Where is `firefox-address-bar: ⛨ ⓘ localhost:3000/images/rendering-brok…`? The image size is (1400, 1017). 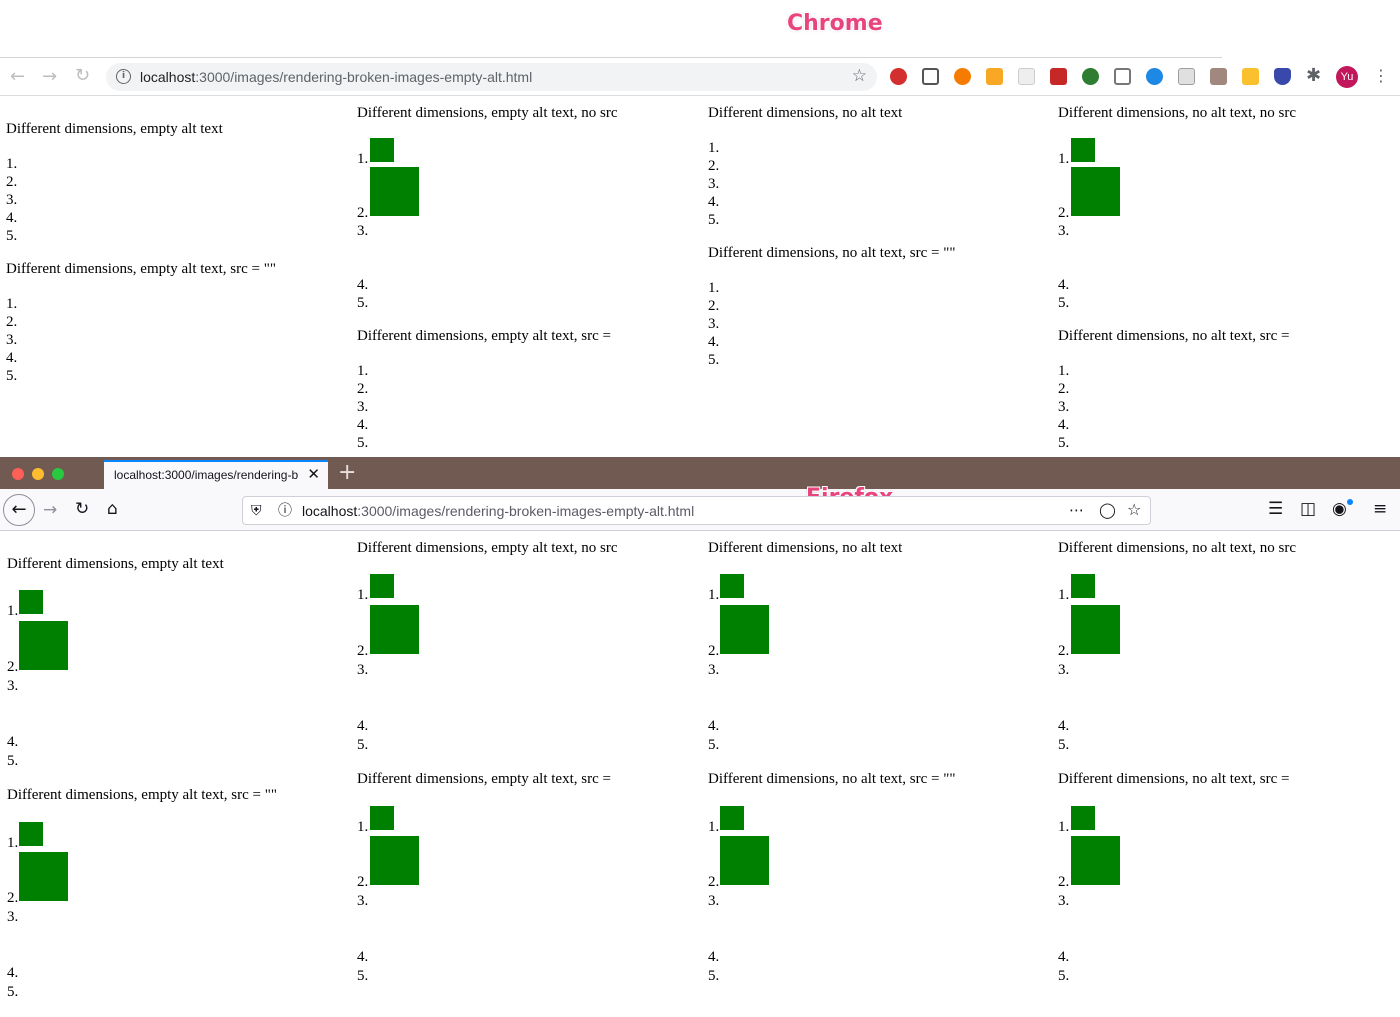 firefox-address-bar: ⛨ ⓘ localhost:3000/images/rendering-brok… is located at coordinates (696, 510).